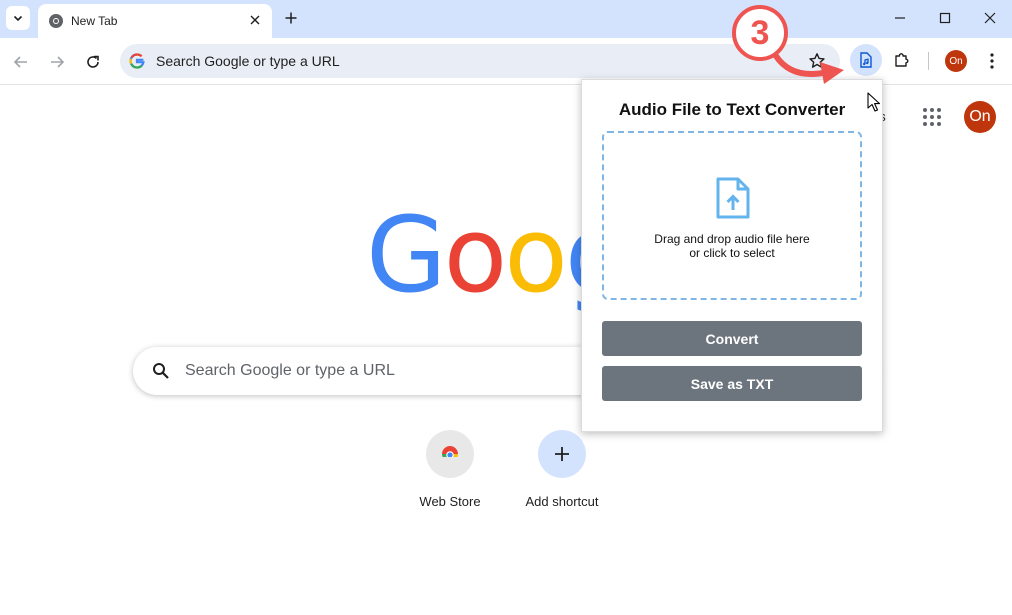 Image resolution: width=1012 pixels, height=615 pixels. I want to click on drop-zone-line1: Drag and drop audio file here, so click(732, 239).